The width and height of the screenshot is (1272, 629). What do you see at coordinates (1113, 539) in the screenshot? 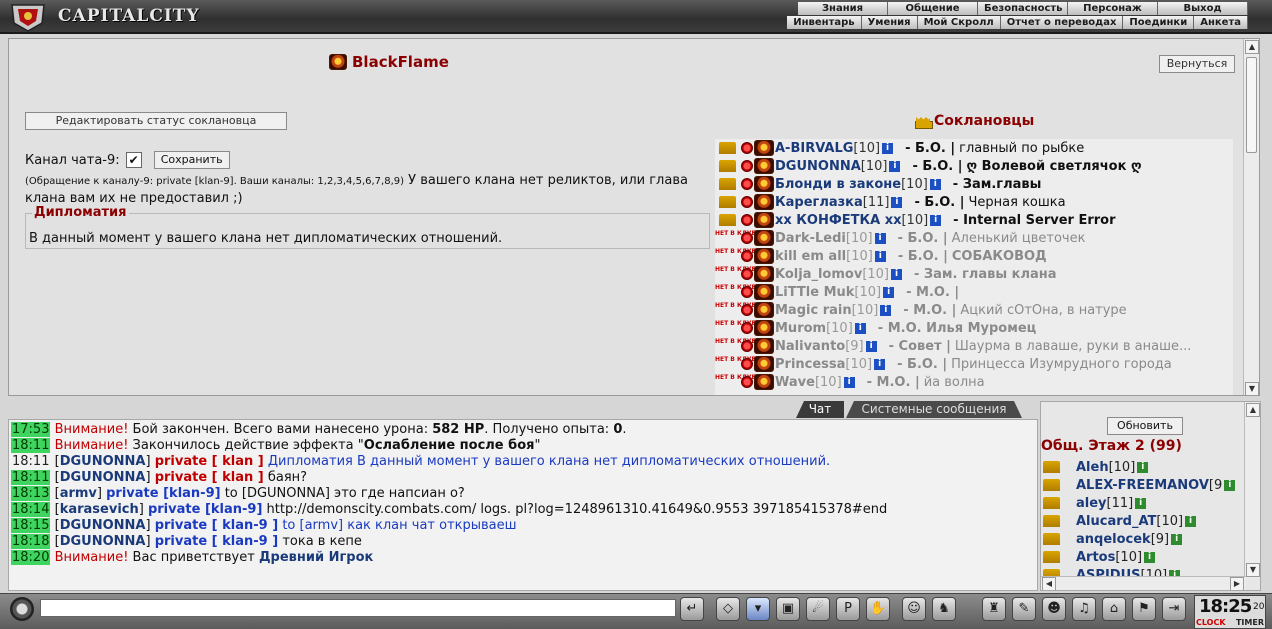
I see `online-user-name: anqelocek` at bounding box center [1113, 539].